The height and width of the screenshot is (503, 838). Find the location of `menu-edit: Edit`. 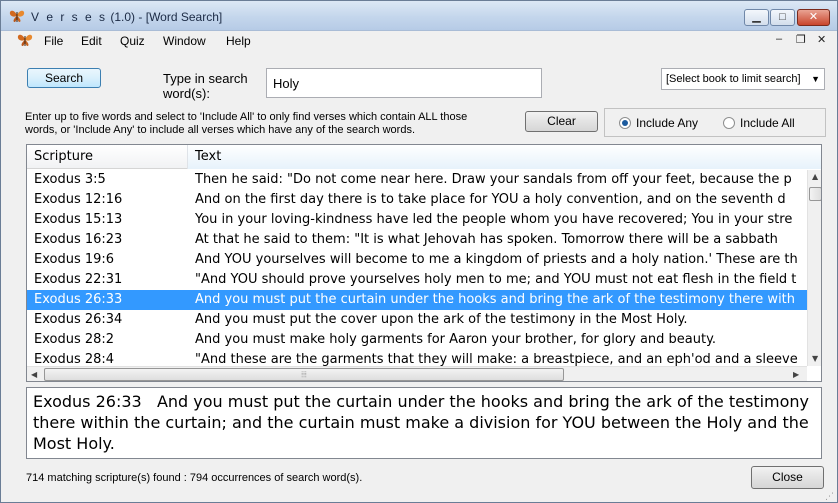

menu-edit: Edit is located at coordinates (91, 41).